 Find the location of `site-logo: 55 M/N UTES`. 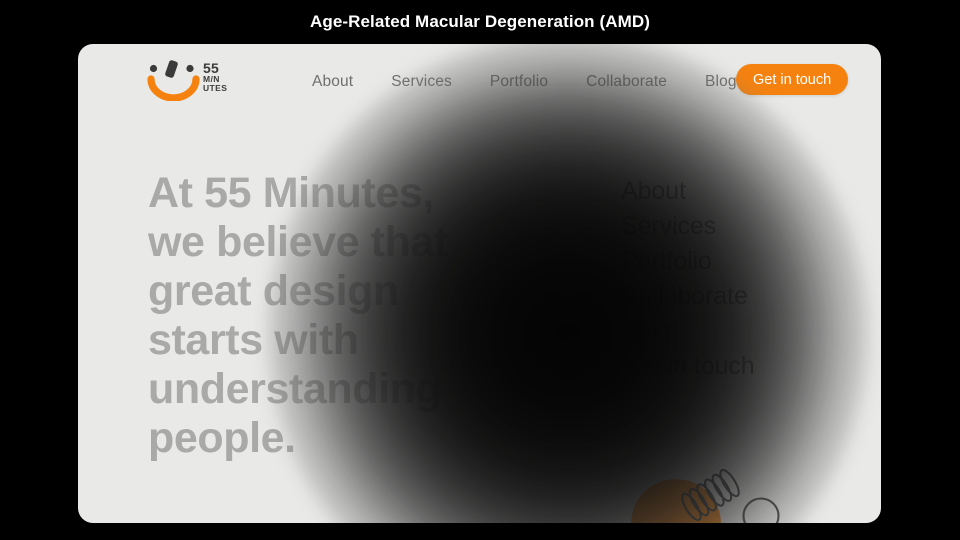

site-logo: 55 M/N UTES is located at coordinates (201, 81).